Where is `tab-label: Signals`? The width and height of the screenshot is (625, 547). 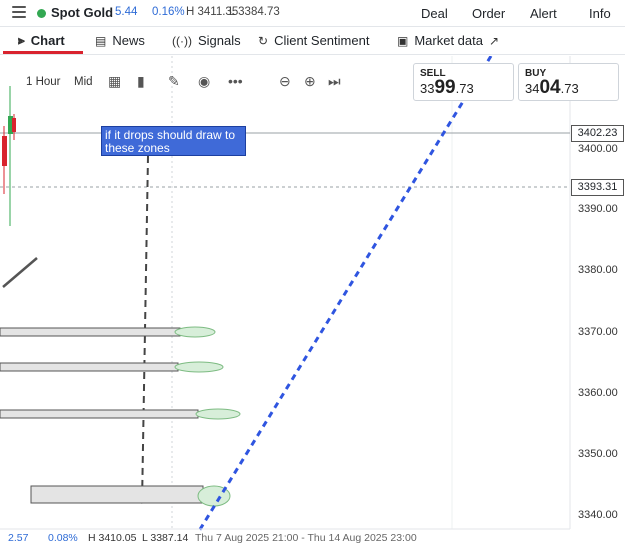
tab-label: Signals is located at coordinates (219, 40).